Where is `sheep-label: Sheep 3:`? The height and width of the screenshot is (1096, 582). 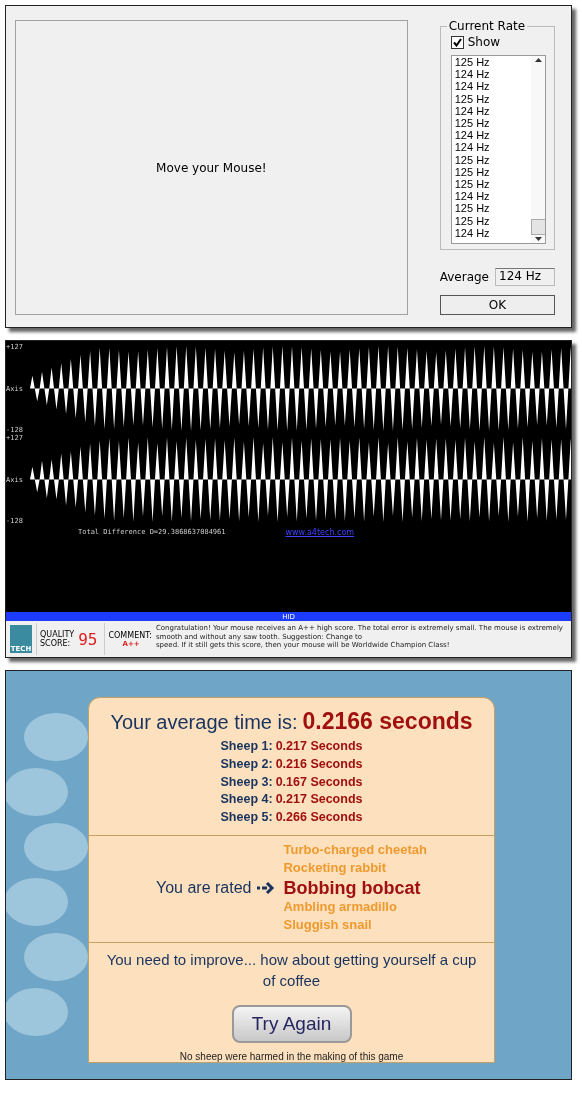
sheep-label: Sheep 3: is located at coordinates (246, 782).